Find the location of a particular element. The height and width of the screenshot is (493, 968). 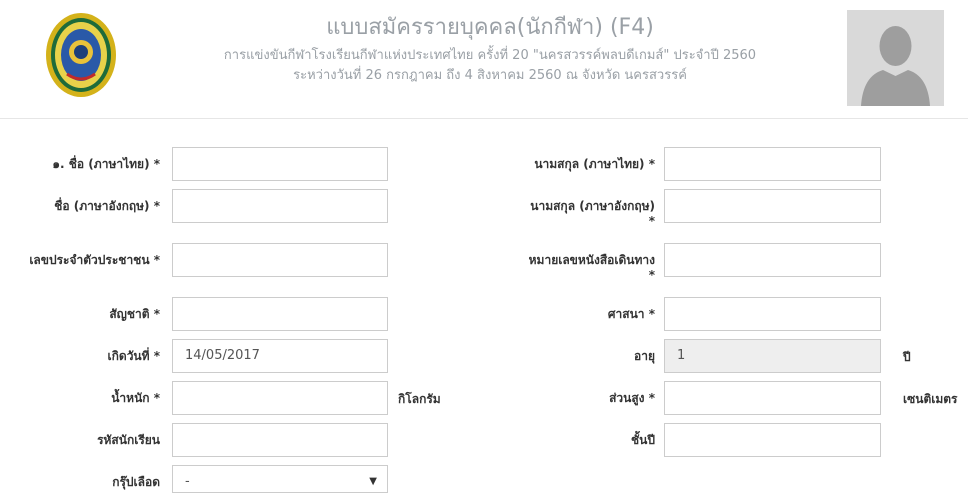

blood-group-label: กรุ๊ปเลือด is located at coordinates (136, 482).